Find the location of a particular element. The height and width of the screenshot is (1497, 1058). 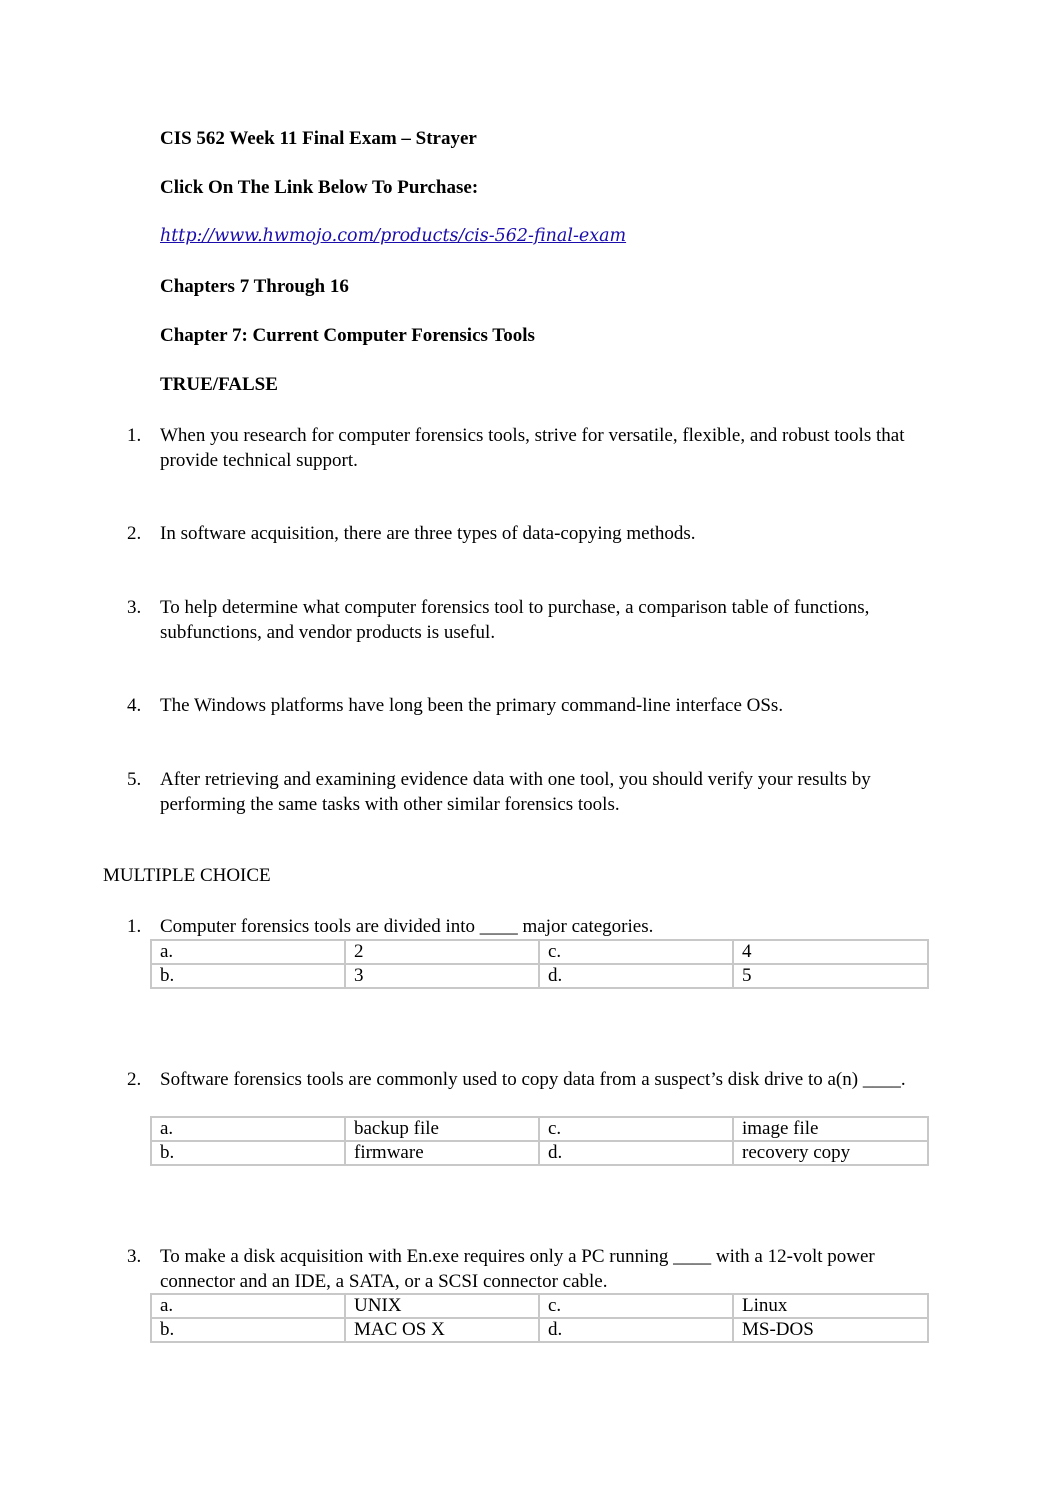

answer-options-table: a. 2 c. 4 b. 3 d. 5 is located at coordinates (539, 964).